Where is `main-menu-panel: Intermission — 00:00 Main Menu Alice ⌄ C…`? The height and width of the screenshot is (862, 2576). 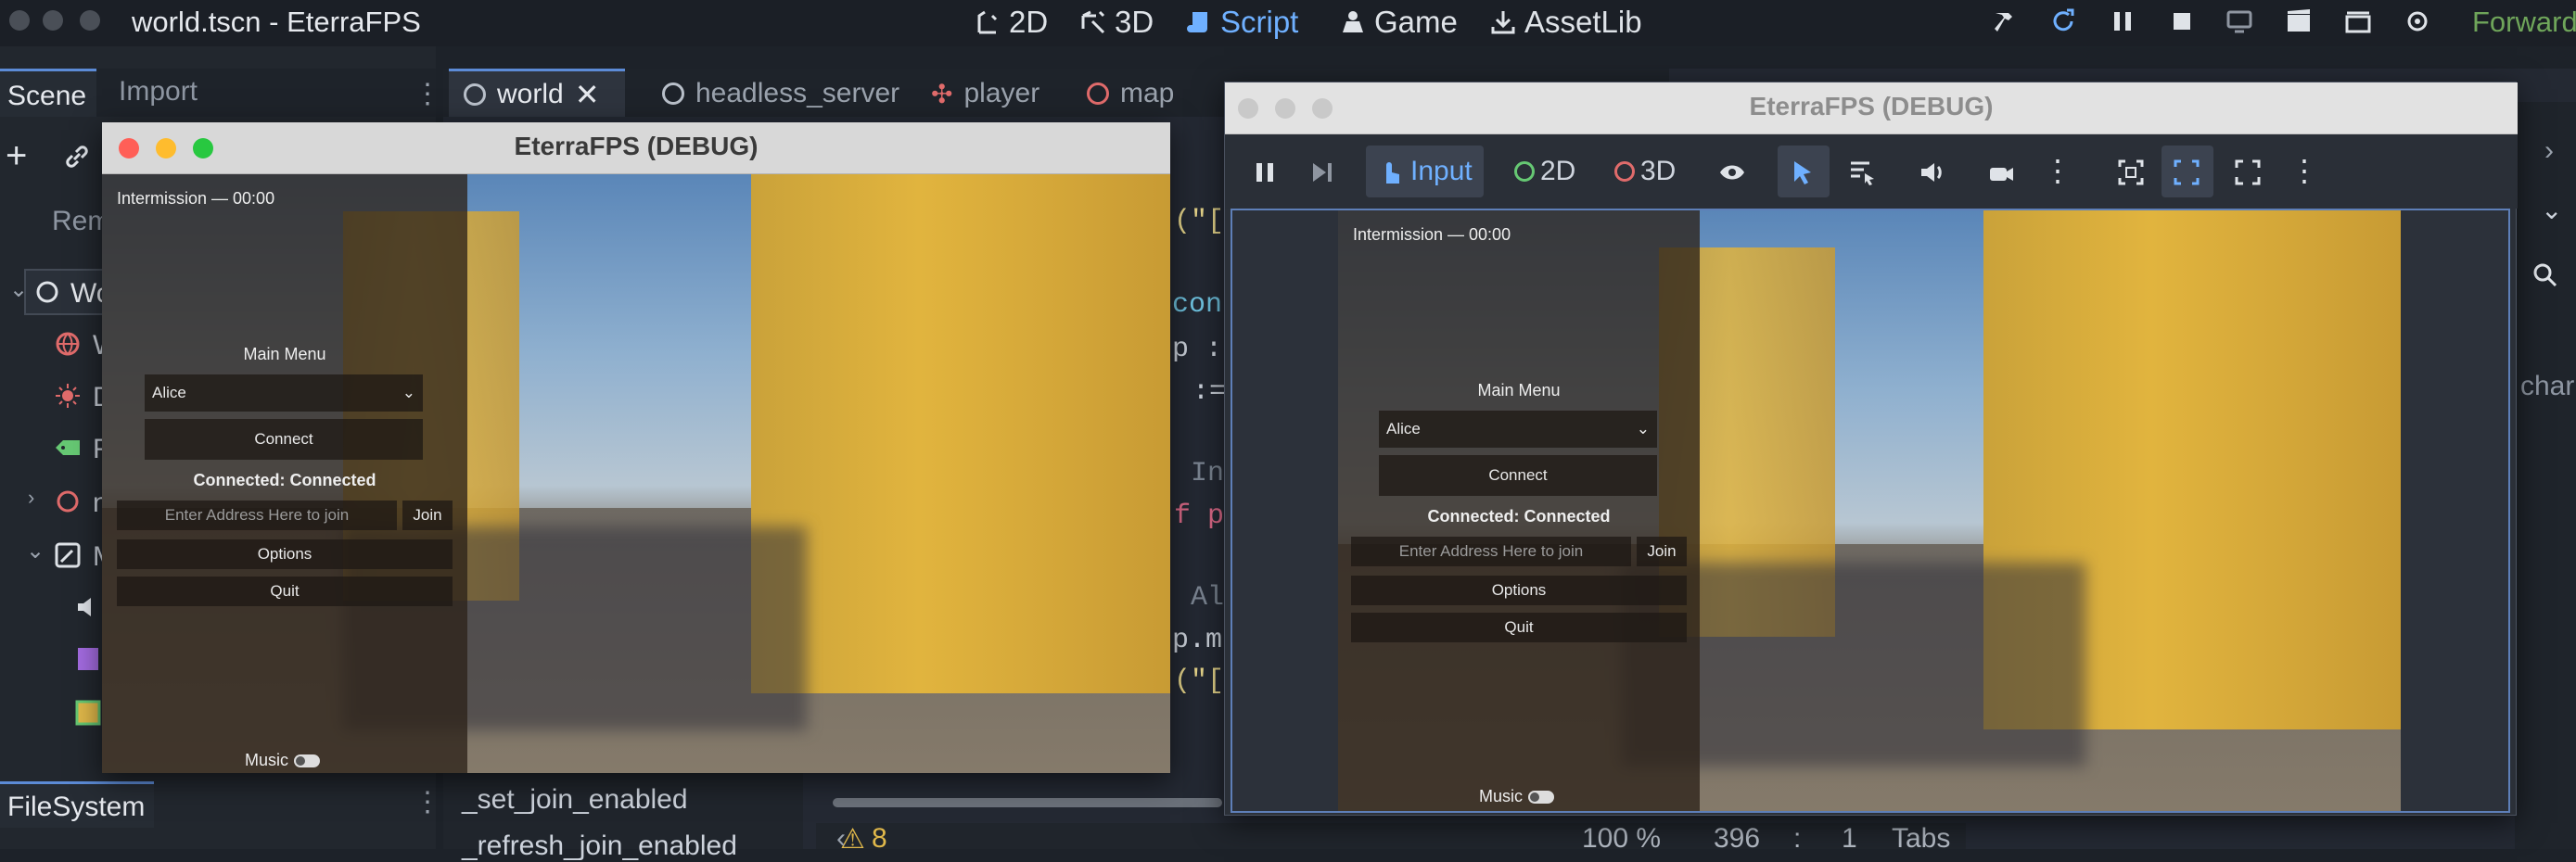
main-menu-panel: Intermission — 00:00 Main Menu Alice ⌄ C… is located at coordinates (1519, 510).